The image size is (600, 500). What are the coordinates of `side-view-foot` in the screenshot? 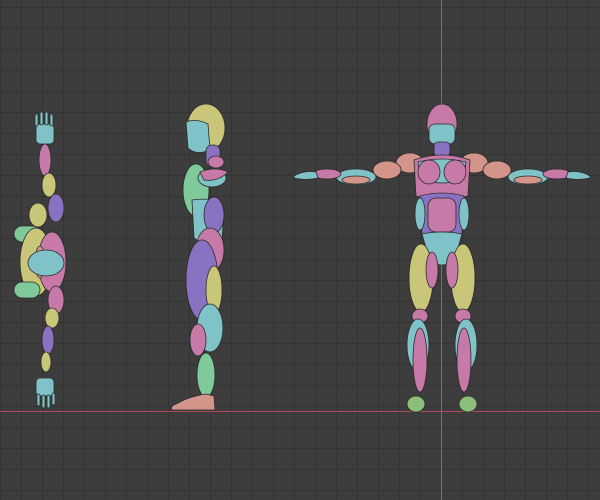 It's located at (193, 402).